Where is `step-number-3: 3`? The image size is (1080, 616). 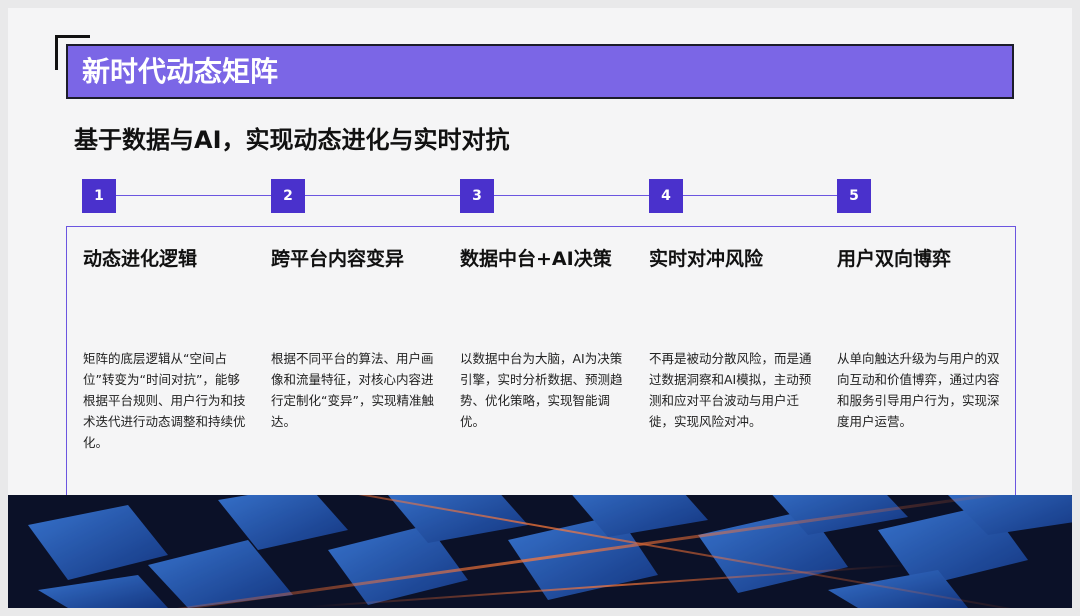
step-number-3: 3 is located at coordinates (477, 196).